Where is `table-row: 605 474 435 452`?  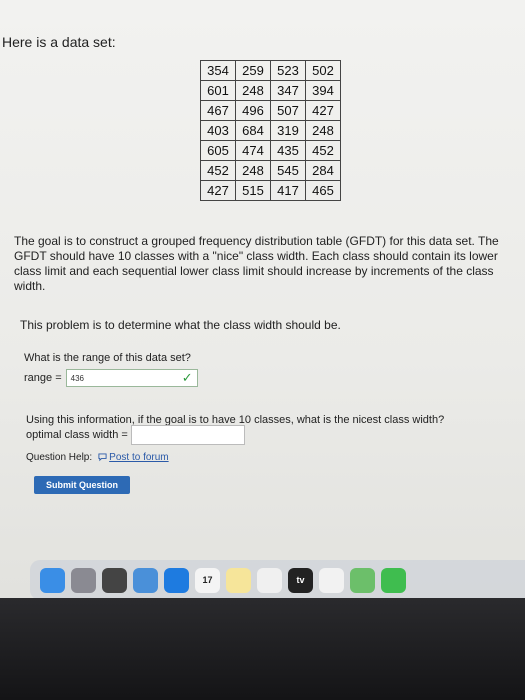
table-row: 605 474 435 452 is located at coordinates (270, 150).